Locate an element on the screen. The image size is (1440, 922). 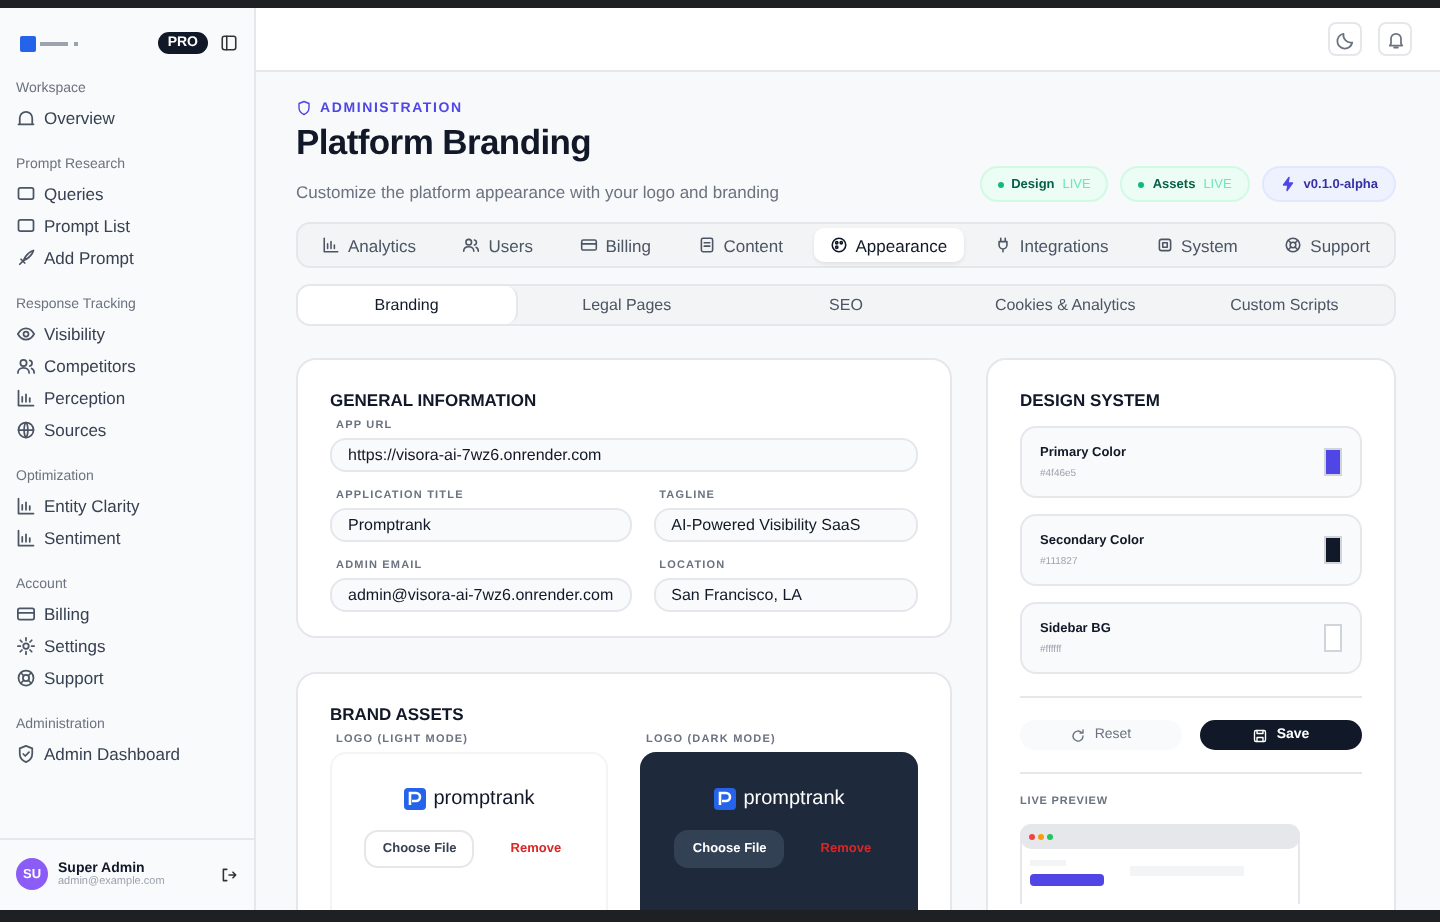
input-field: admin@visora-ai-7wz6.onrender.com is located at coordinates (481, 595).